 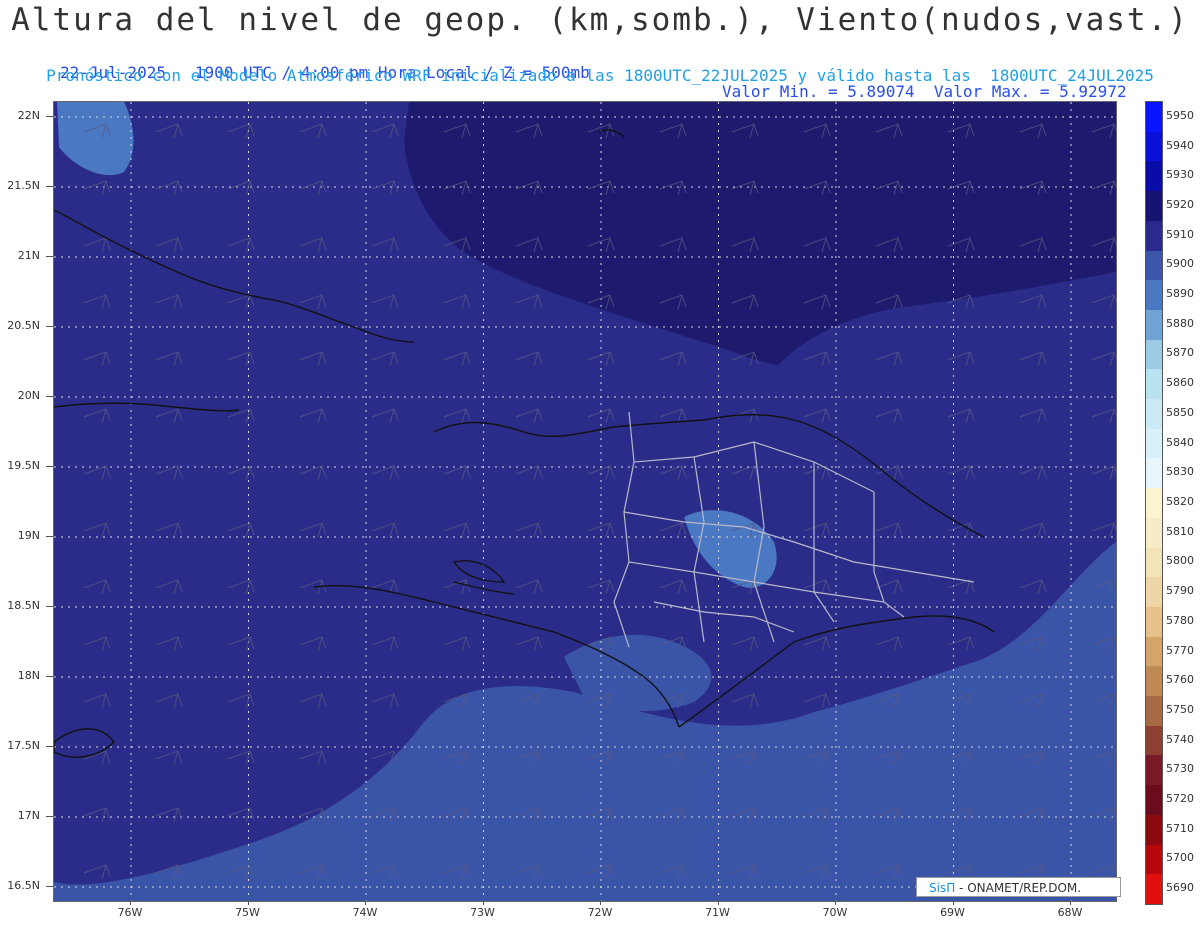 I want to click on legend-label: 5930, so click(x=1180, y=175).